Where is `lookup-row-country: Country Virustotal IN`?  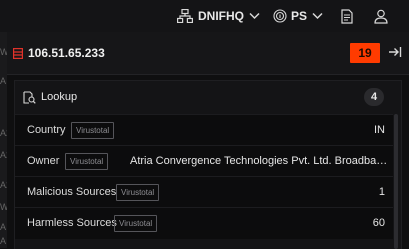 lookup-row-country: Country Virustotal IN is located at coordinates (204, 130).